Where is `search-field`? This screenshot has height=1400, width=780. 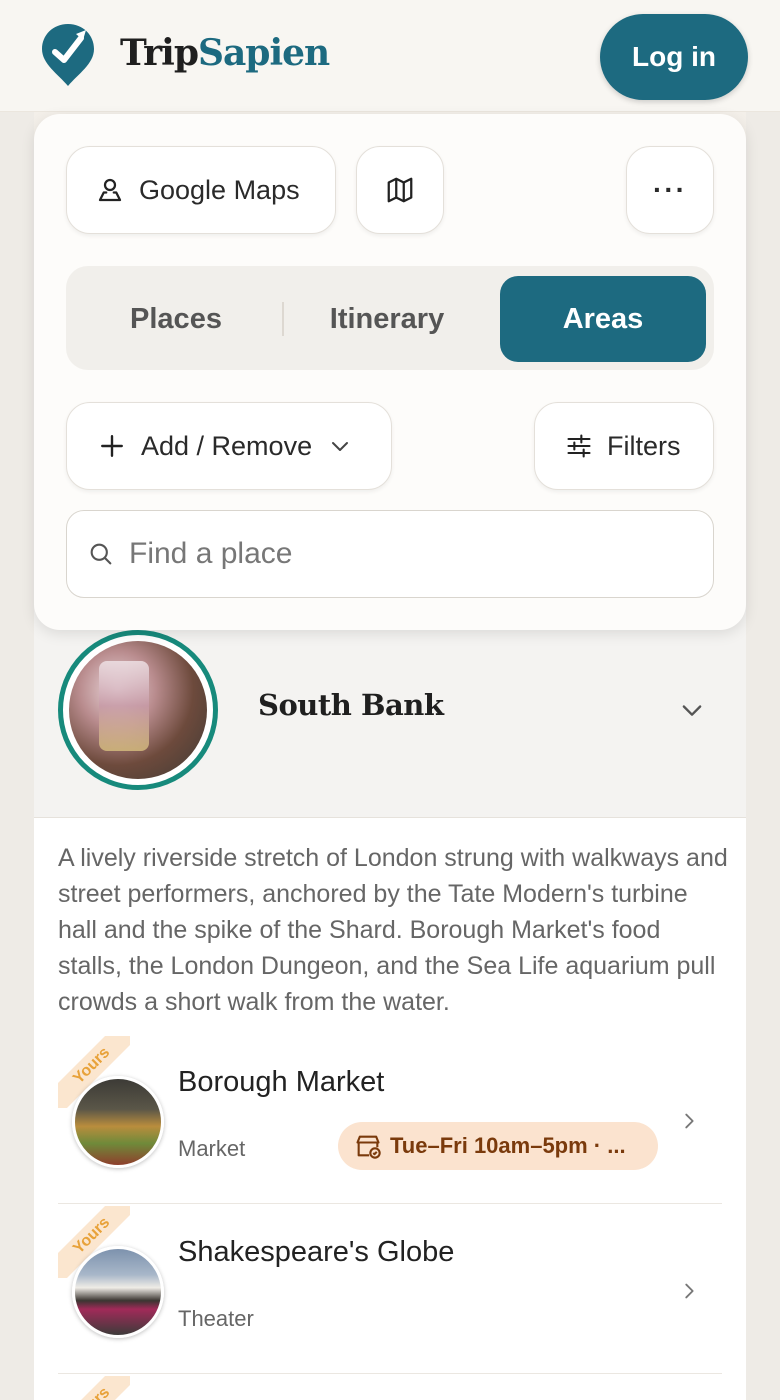
search-field is located at coordinates (390, 554).